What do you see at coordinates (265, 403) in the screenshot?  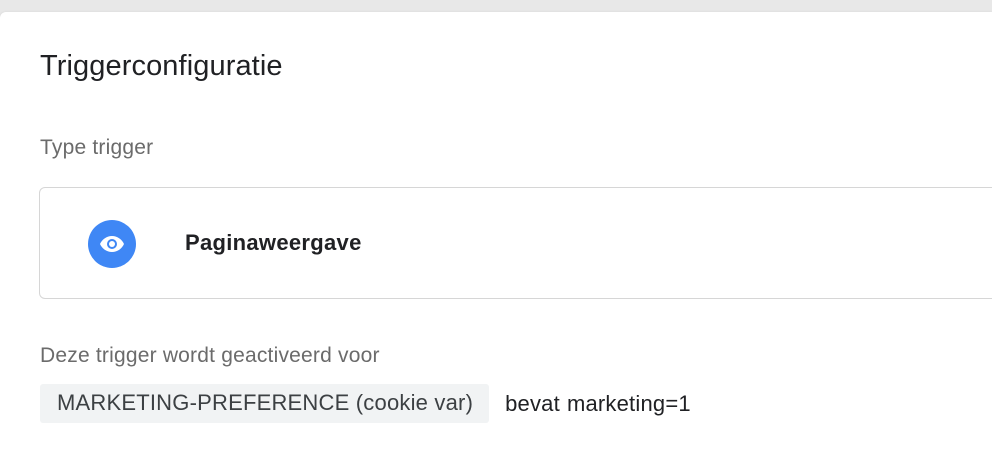 I see `variable-chip: MARKETING-PREFERENCE (cookie var)` at bounding box center [265, 403].